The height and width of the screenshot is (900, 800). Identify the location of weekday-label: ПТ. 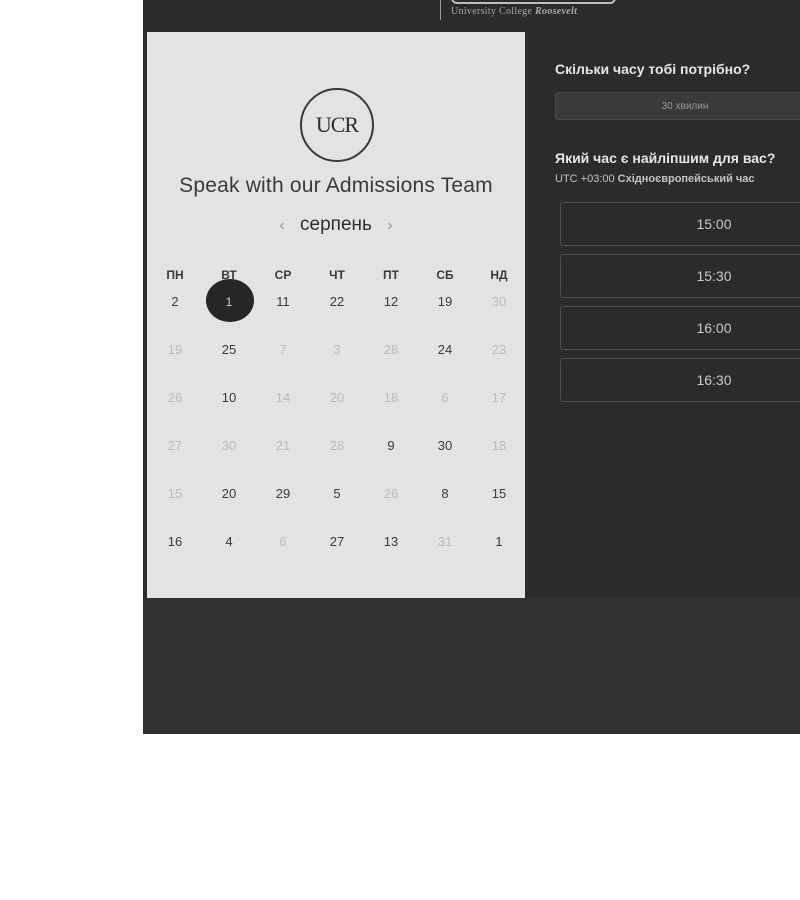
(391, 275).